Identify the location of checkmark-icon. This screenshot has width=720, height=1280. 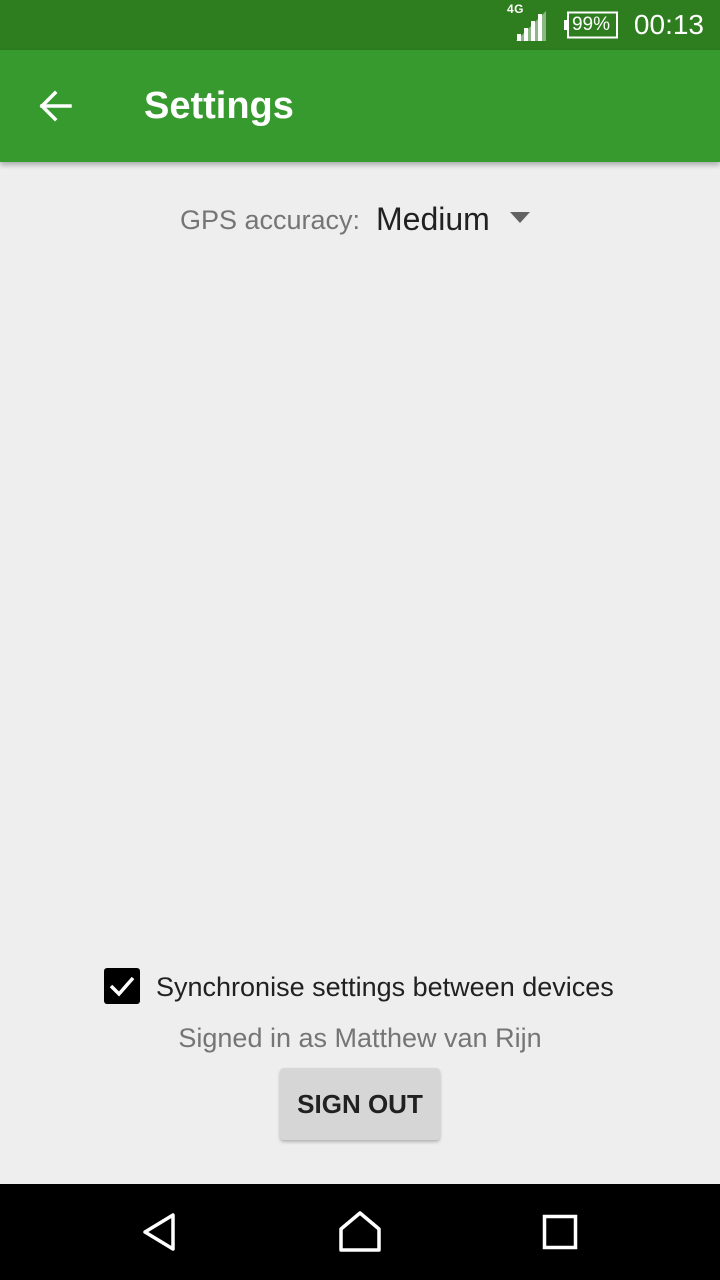
(122, 986).